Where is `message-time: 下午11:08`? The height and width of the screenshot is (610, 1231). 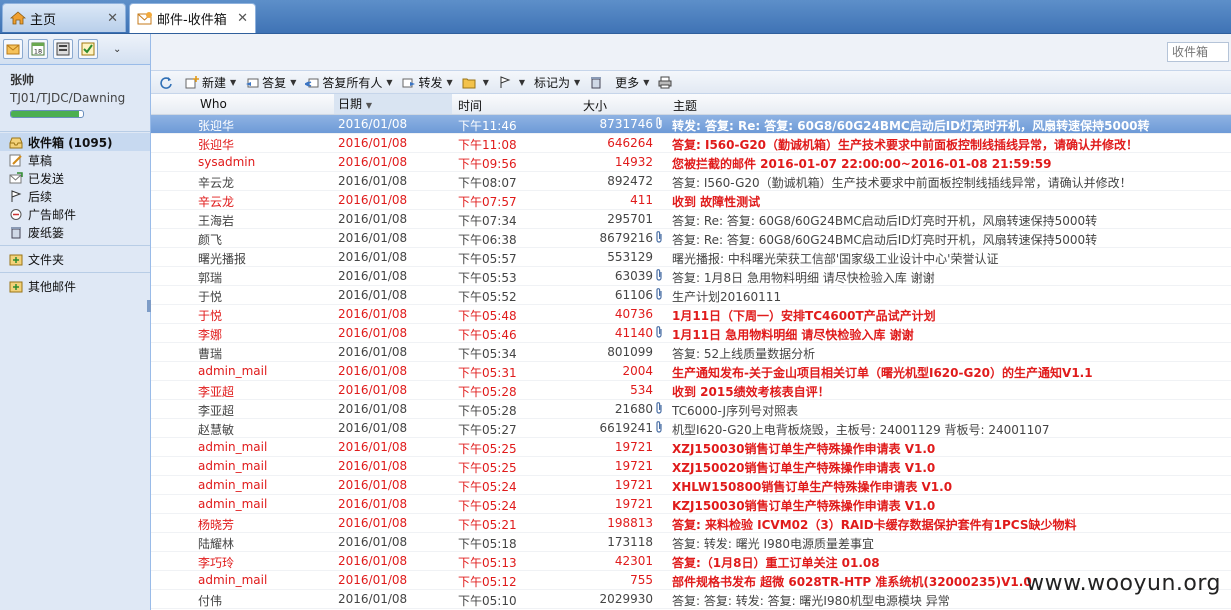 message-time: 下午11:08 is located at coordinates (487, 145).